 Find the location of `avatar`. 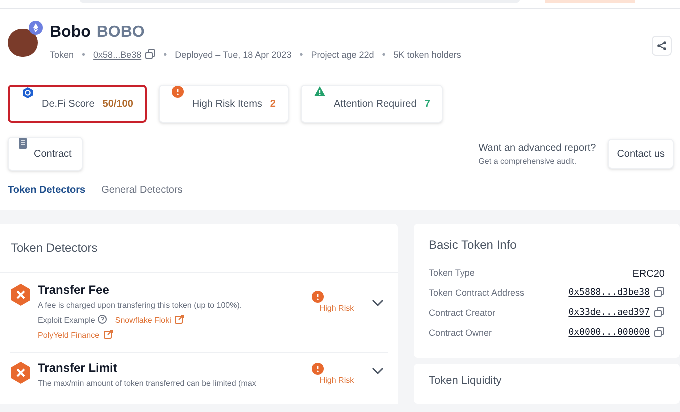

avatar is located at coordinates (23, 43).